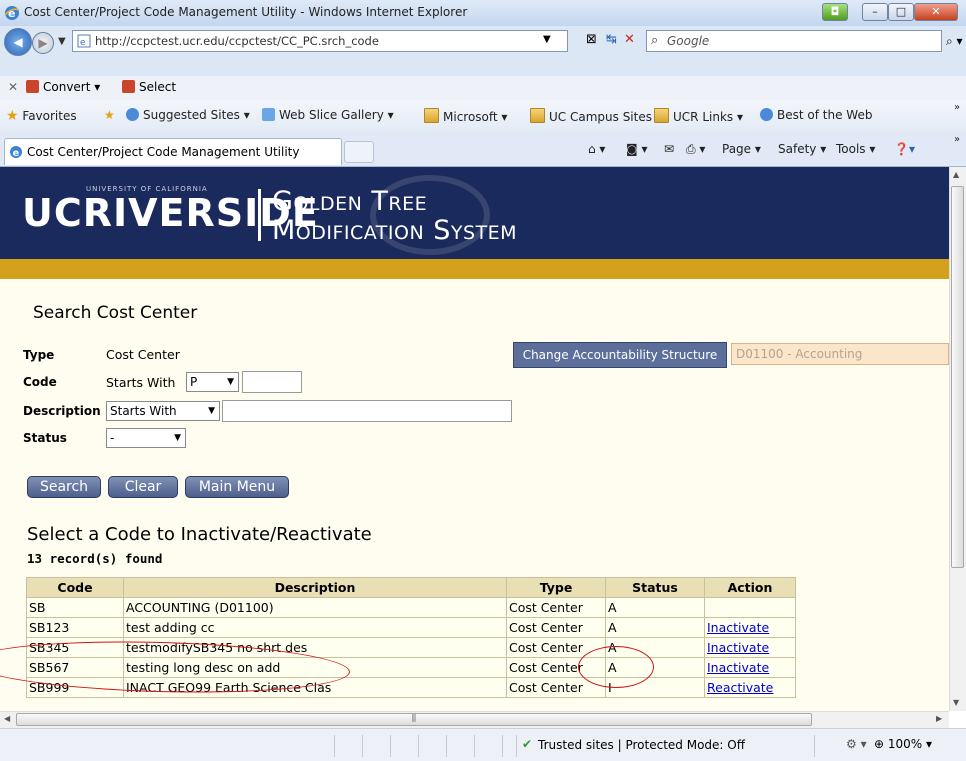 The width and height of the screenshot is (966, 761). Describe the element at coordinates (901, 12) in the screenshot. I see `maximize-button: □` at that location.